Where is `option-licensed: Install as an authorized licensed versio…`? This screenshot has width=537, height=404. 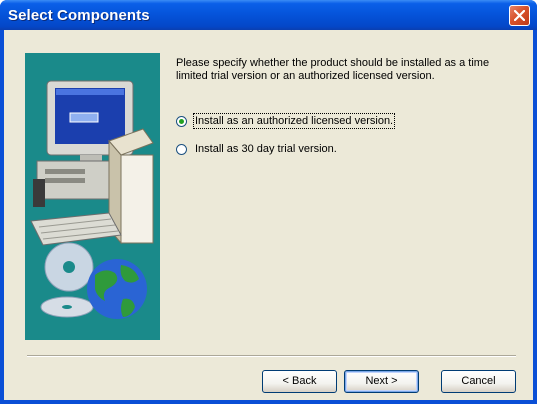 option-licensed: Install as an authorized licensed versio… is located at coordinates (301, 122).